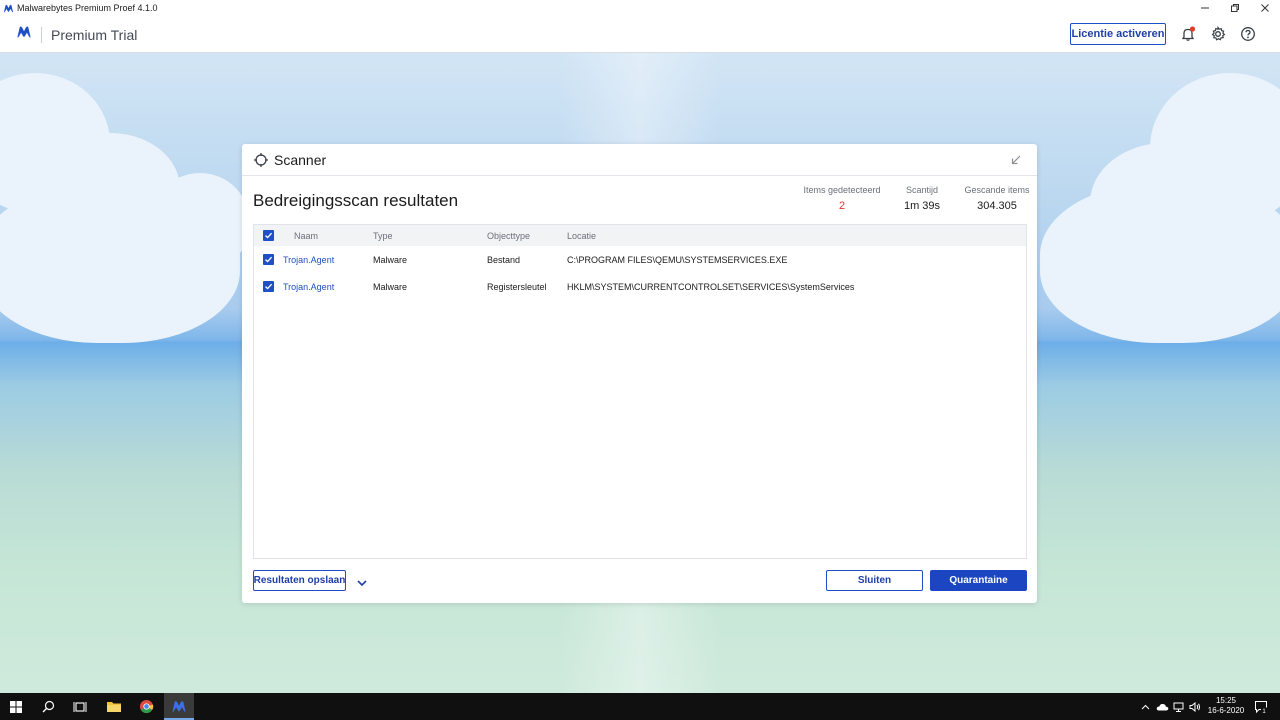 This screenshot has width=1280, height=720. I want to click on stat-label: Items gedetecteerd, so click(842, 190).